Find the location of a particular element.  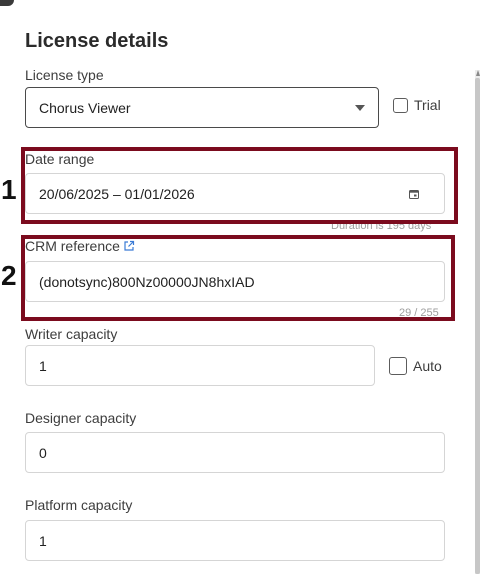

auto-checkbox-label: Auto is located at coordinates (427, 366).